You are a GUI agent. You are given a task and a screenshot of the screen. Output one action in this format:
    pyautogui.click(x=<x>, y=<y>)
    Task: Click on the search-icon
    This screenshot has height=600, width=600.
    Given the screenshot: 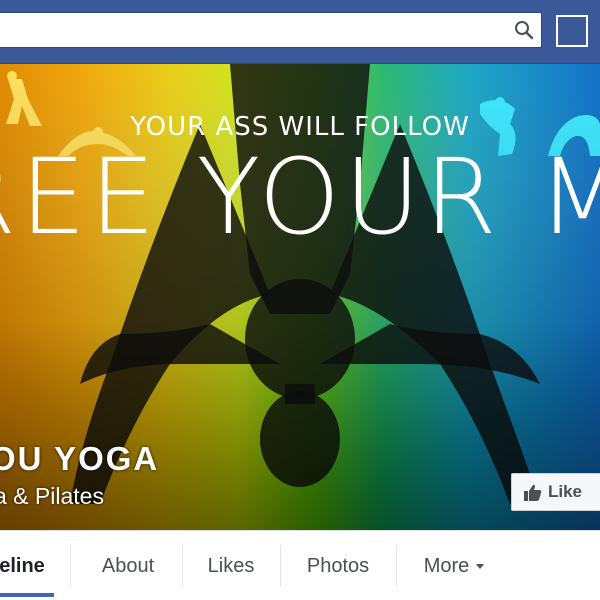 What is the action you would take?
    pyautogui.click(x=524, y=30)
    